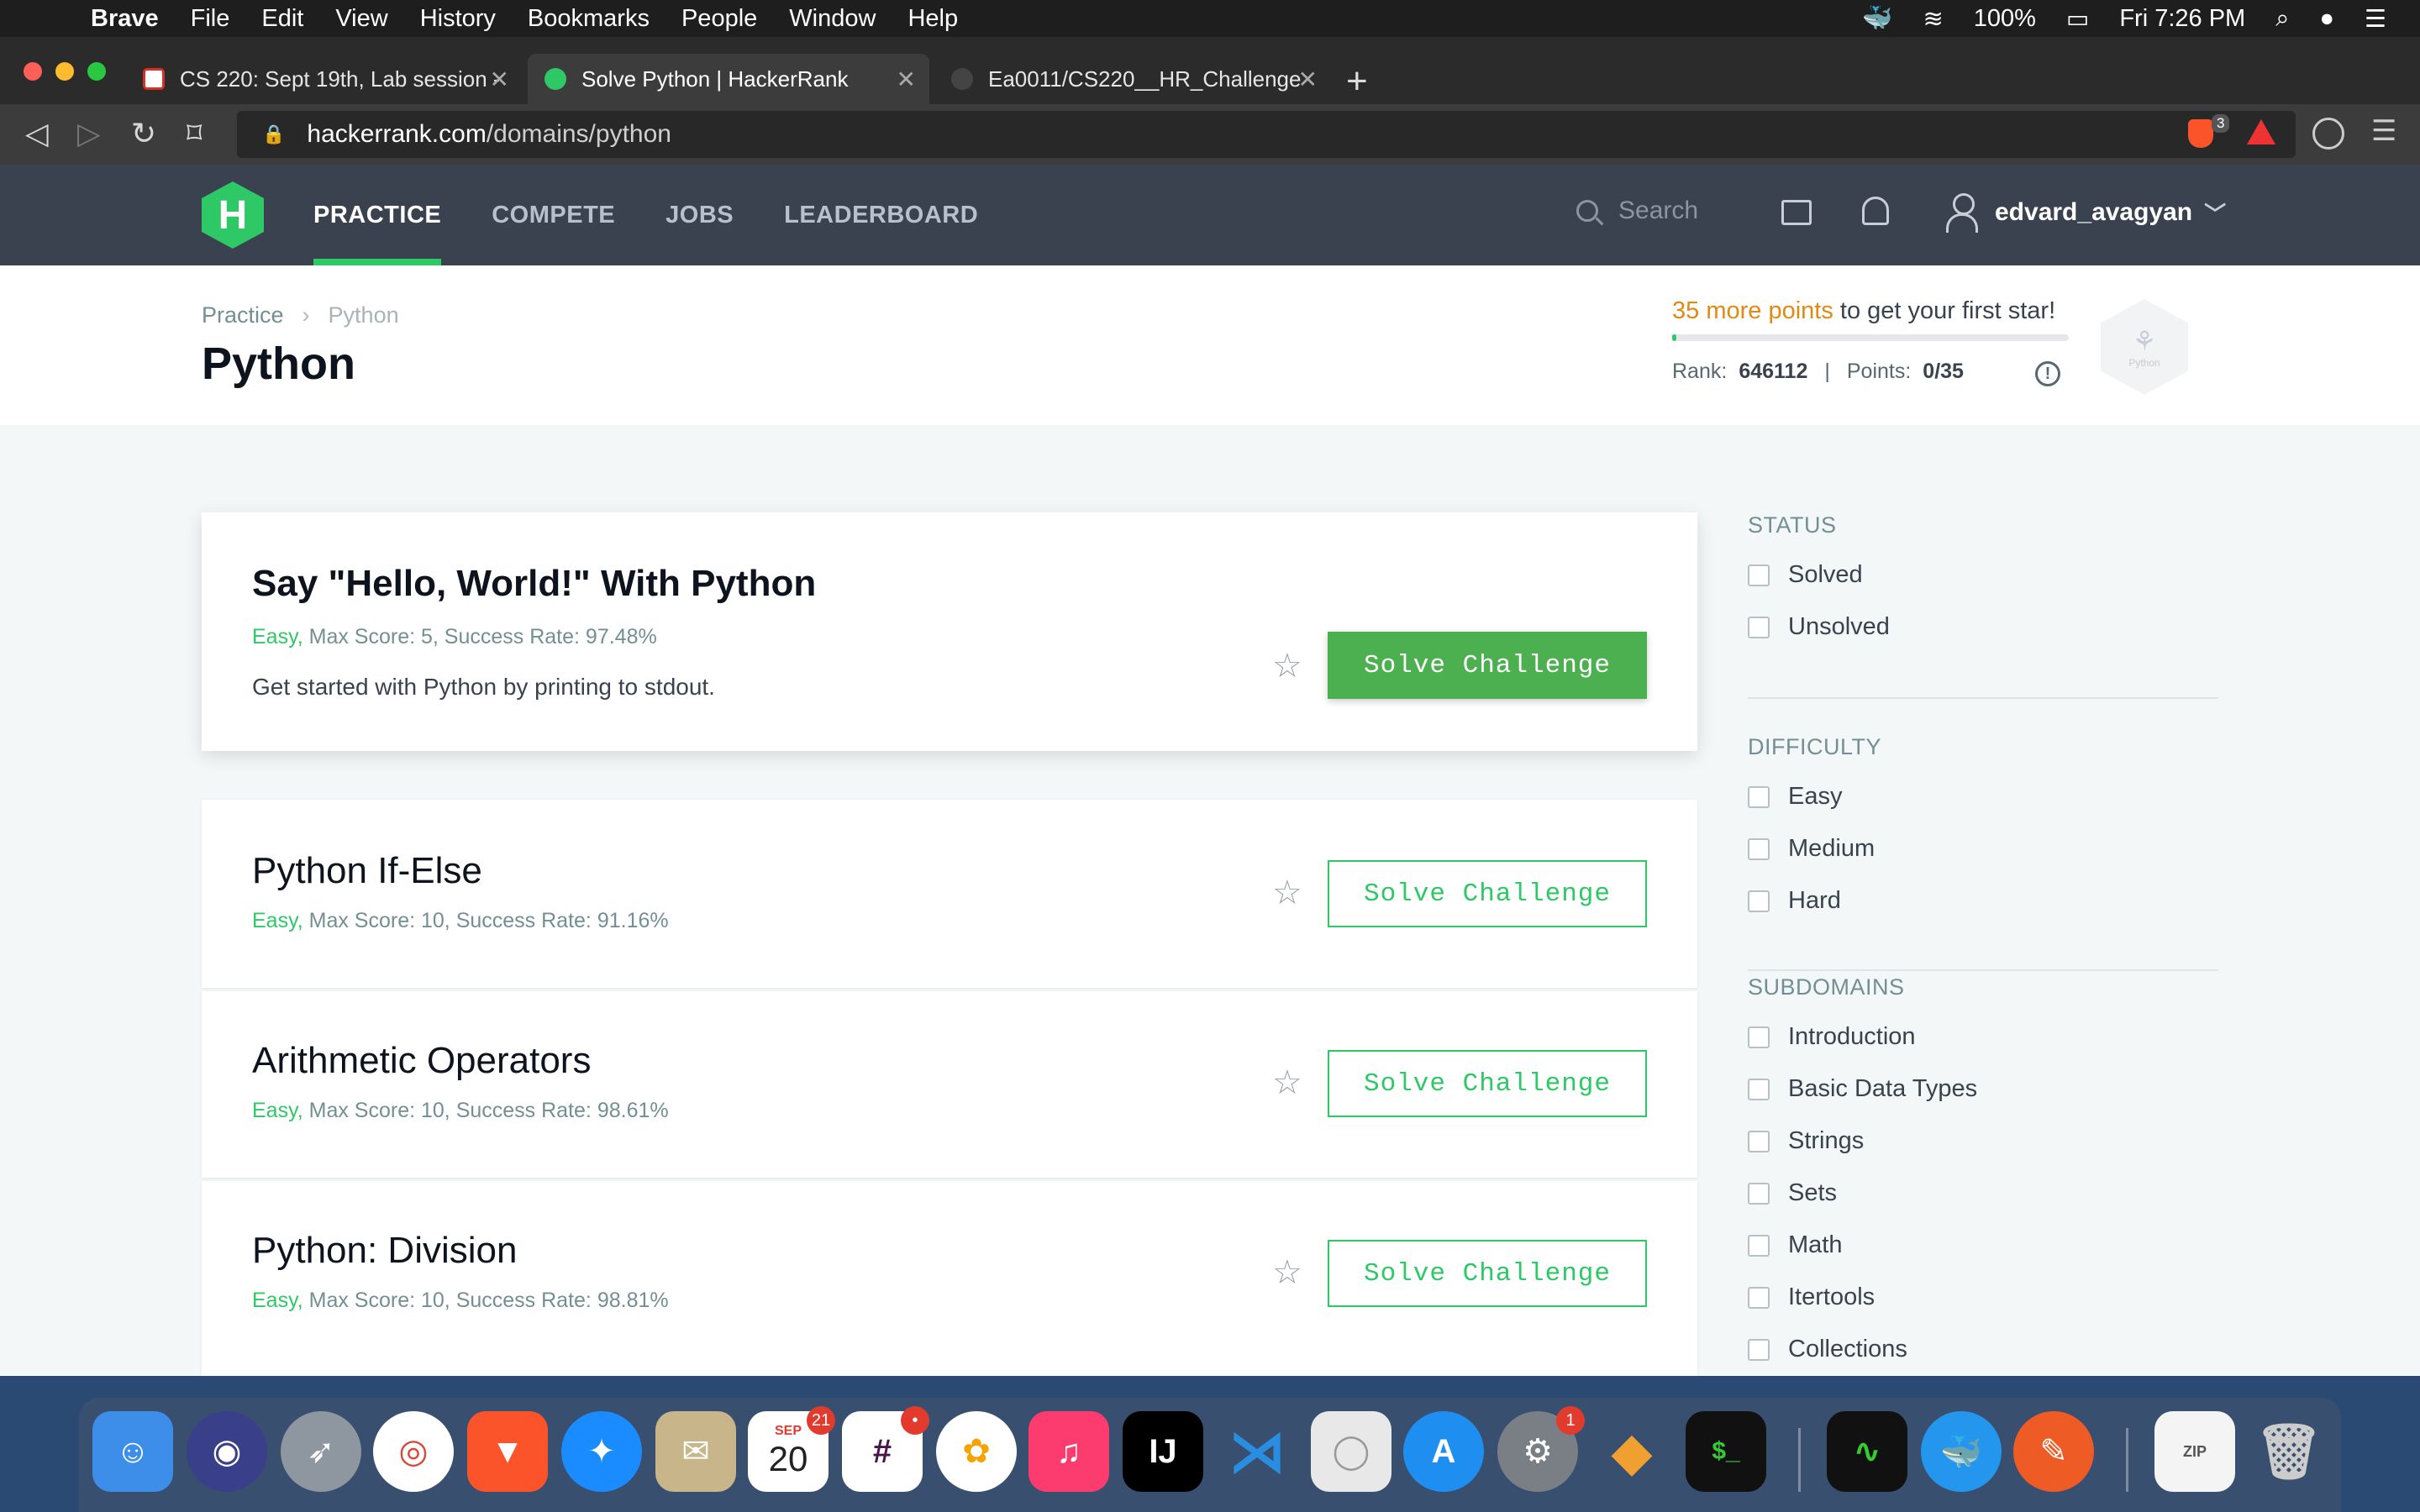  What do you see at coordinates (1875, 211) in the screenshot?
I see `notifications-bell-icon` at bounding box center [1875, 211].